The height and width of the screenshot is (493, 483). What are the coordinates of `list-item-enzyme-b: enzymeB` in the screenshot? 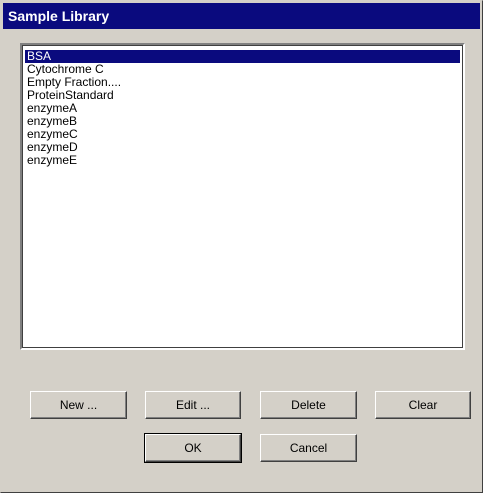 It's located at (242, 121).